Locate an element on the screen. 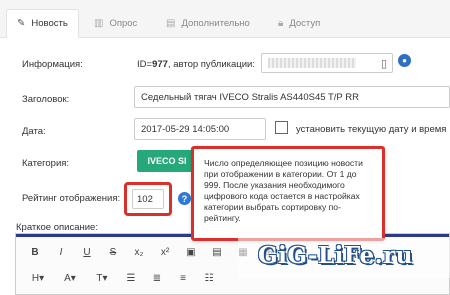  current-date-checkbox is located at coordinates (281, 127).